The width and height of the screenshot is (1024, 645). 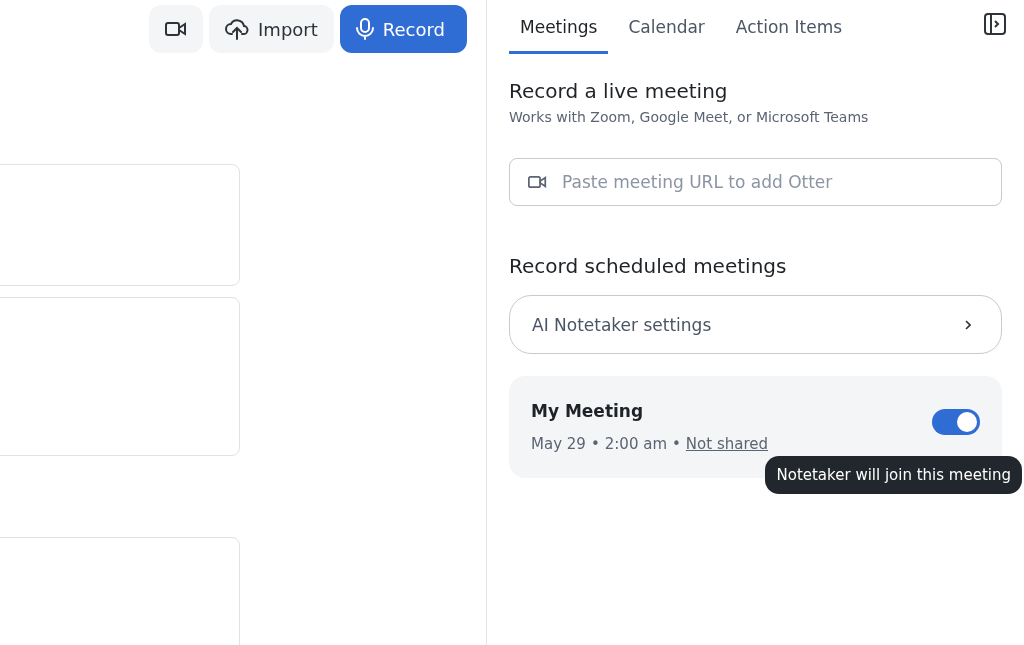 What do you see at coordinates (271, 29) in the screenshot?
I see `import-button: Import` at bounding box center [271, 29].